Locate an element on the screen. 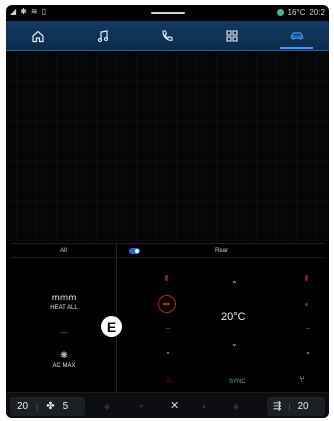 The width and height of the screenshot is (334, 421). temp-down-button: ⌄ is located at coordinates (234, 343).